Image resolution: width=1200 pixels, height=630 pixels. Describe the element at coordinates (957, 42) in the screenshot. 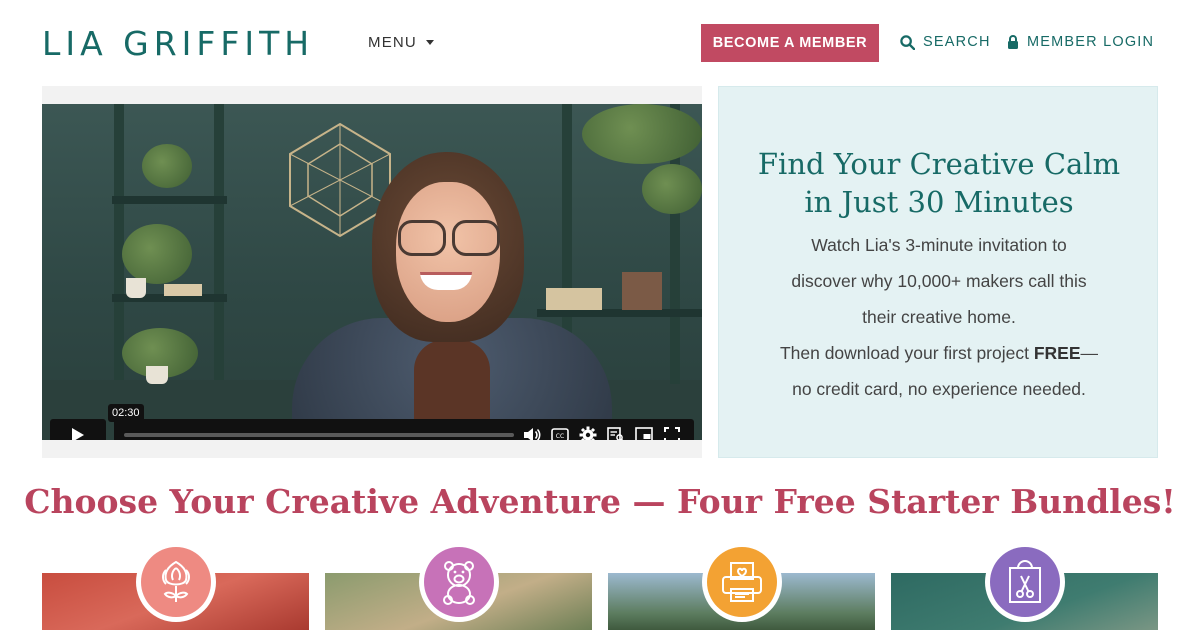

I see `search-label: SEARCH` at that location.